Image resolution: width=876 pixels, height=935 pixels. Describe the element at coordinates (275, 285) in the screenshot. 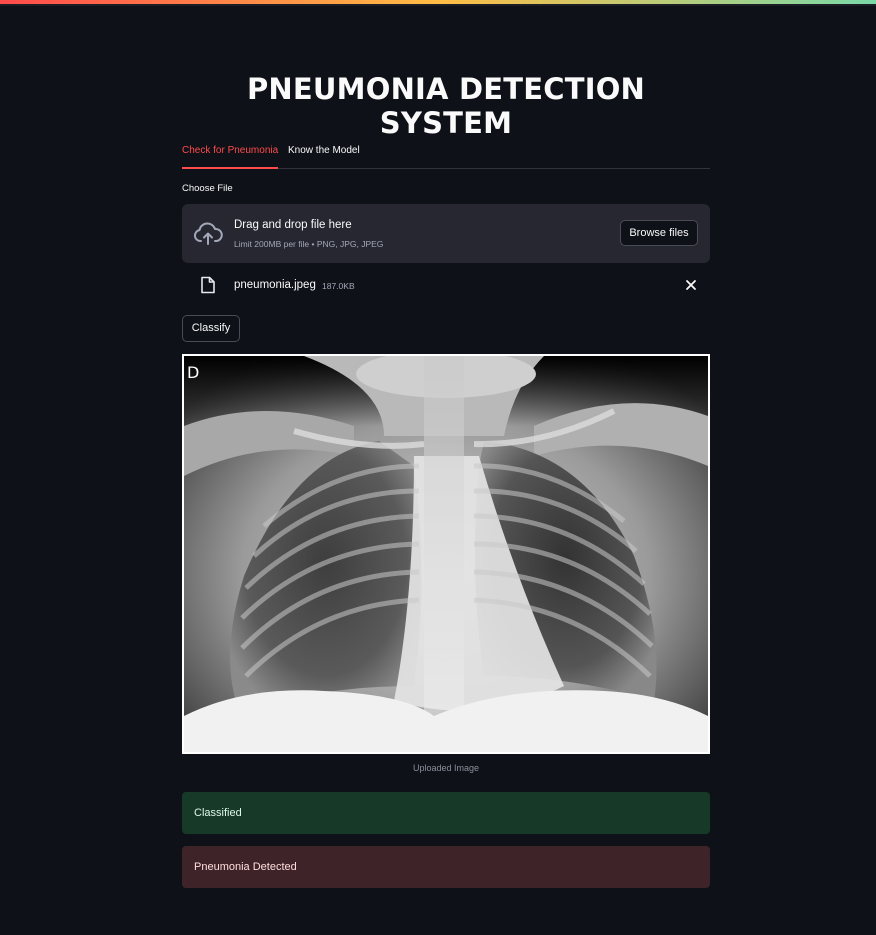

I see `uploaded-file-name: pneumonia.jpeg` at that location.